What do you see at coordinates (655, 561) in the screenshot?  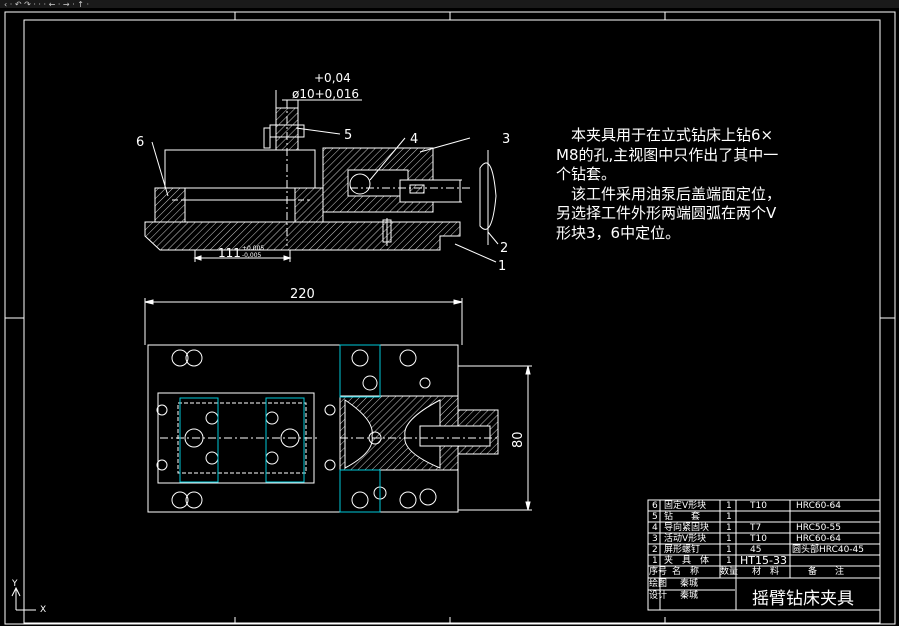 I see `bom-no: 1` at bounding box center [655, 561].